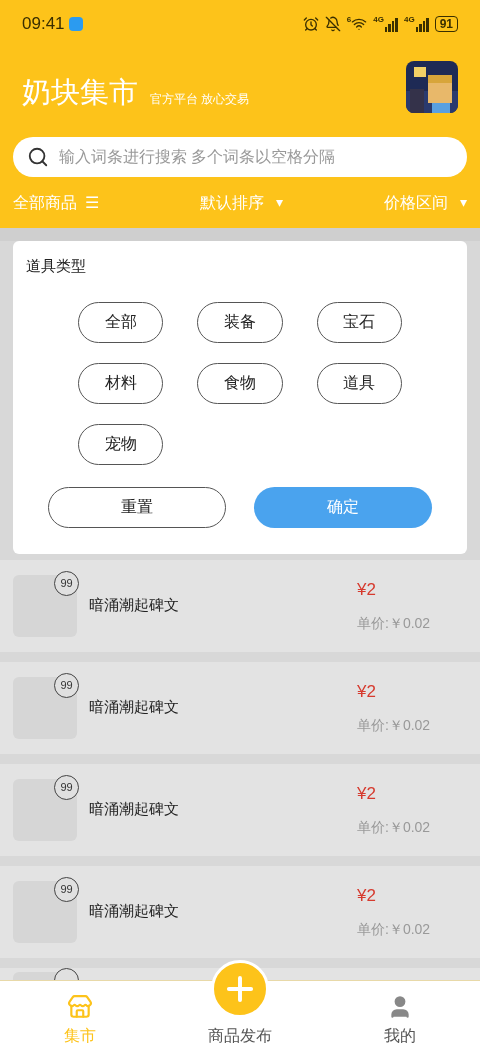 The width and height of the screenshot is (480, 1058). Describe the element at coordinates (310, 24) in the screenshot. I see `alarm-icon` at that location.